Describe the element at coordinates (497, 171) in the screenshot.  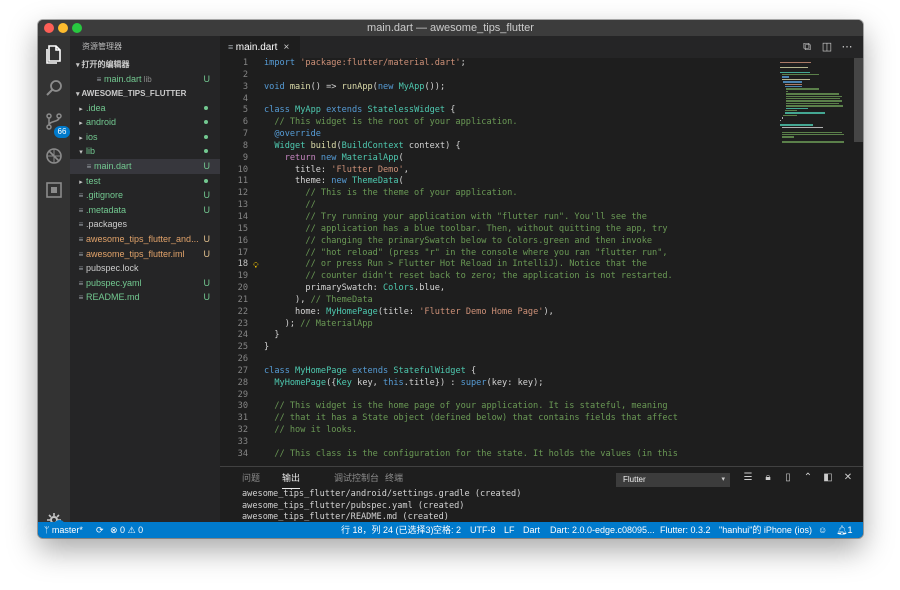
I see `code-line: 10 title: 'Flutter Demo',` at that location.